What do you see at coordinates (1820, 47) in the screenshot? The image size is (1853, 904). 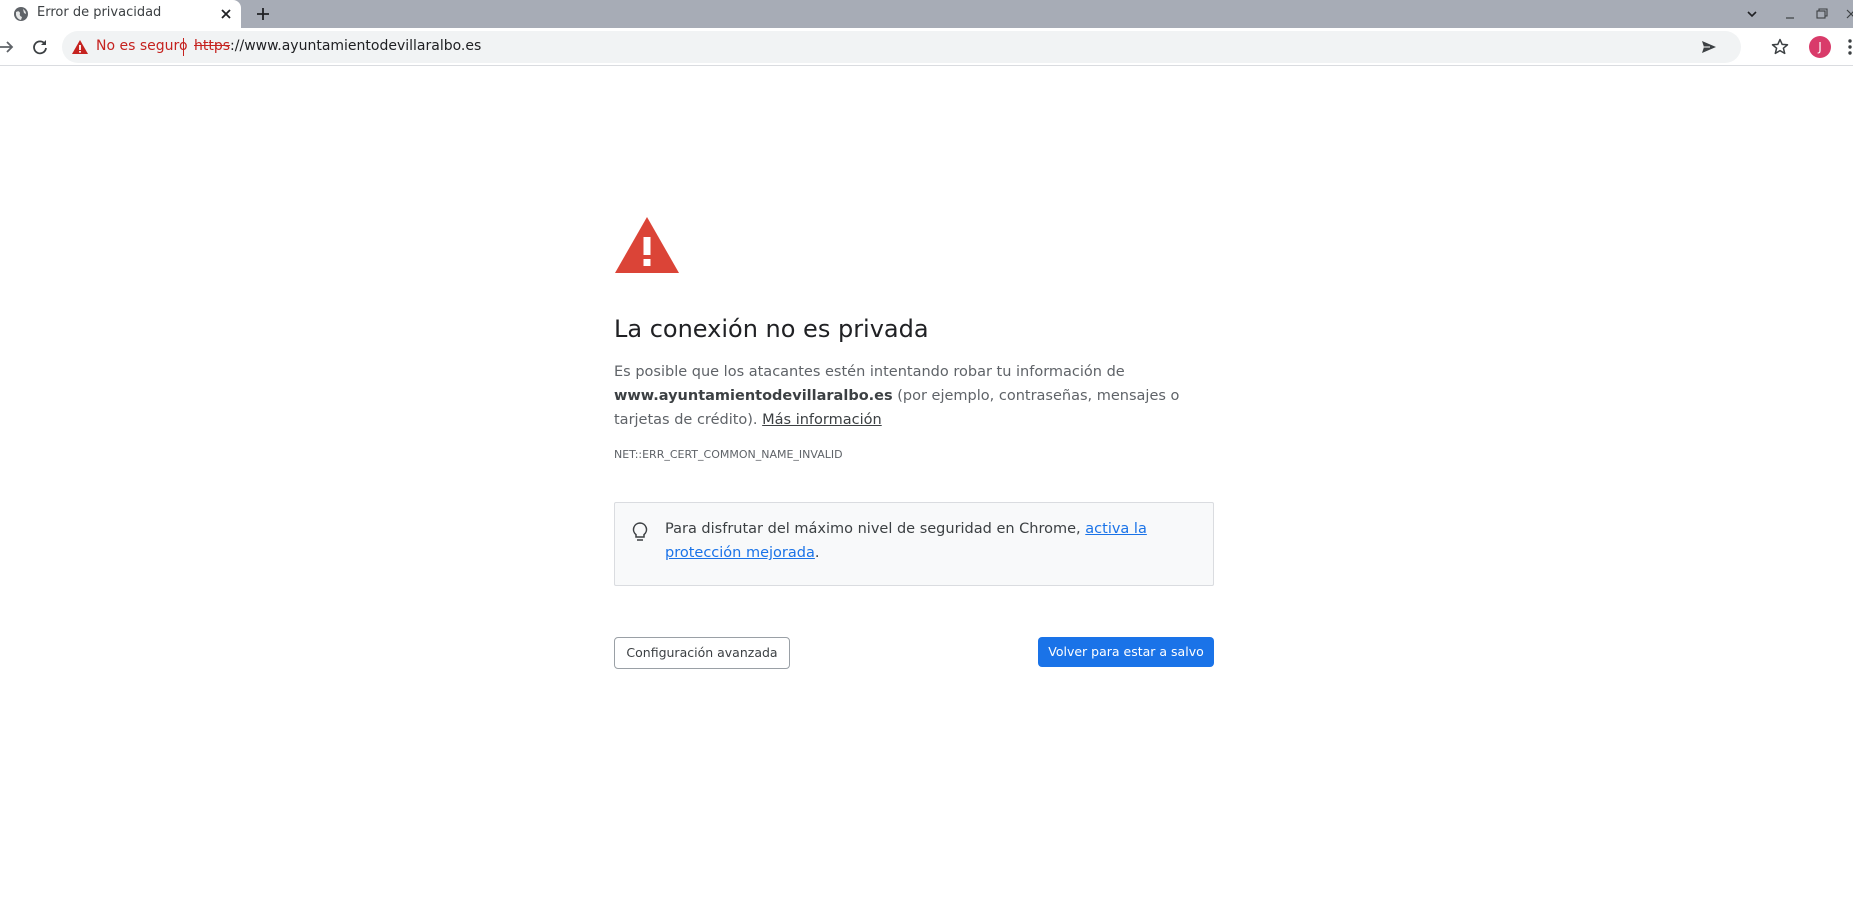 I see `profile-avatar: J` at bounding box center [1820, 47].